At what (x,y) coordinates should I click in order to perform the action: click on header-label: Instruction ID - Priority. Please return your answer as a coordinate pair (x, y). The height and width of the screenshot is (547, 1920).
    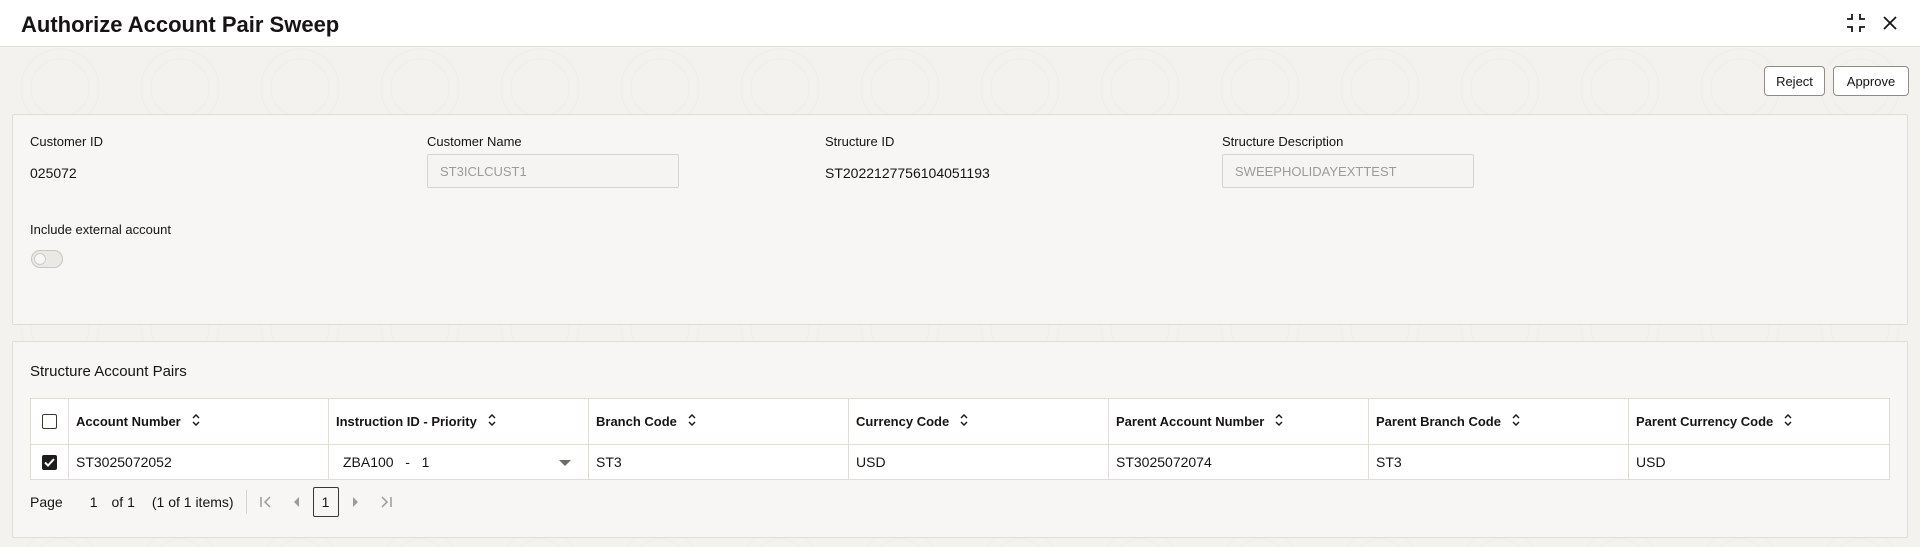
    Looking at the image, I should click on (406, 421).